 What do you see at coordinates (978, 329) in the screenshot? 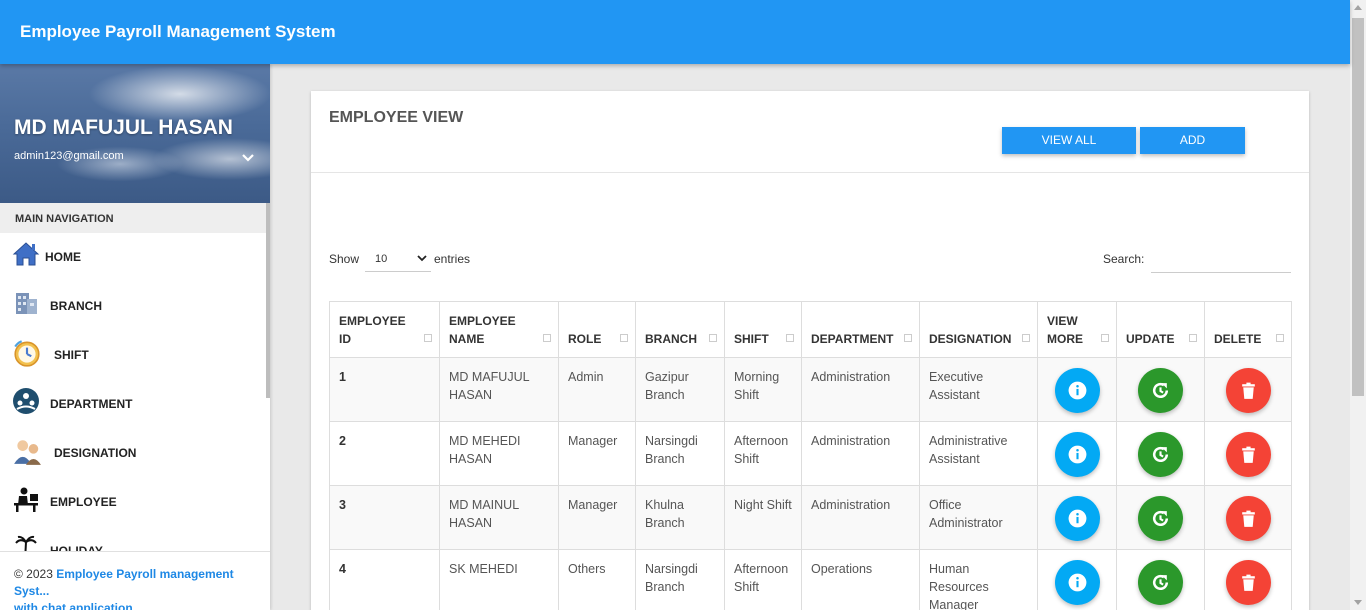
I see `column-header-designation: DESIGNATION` at bounding box center [978, 329].